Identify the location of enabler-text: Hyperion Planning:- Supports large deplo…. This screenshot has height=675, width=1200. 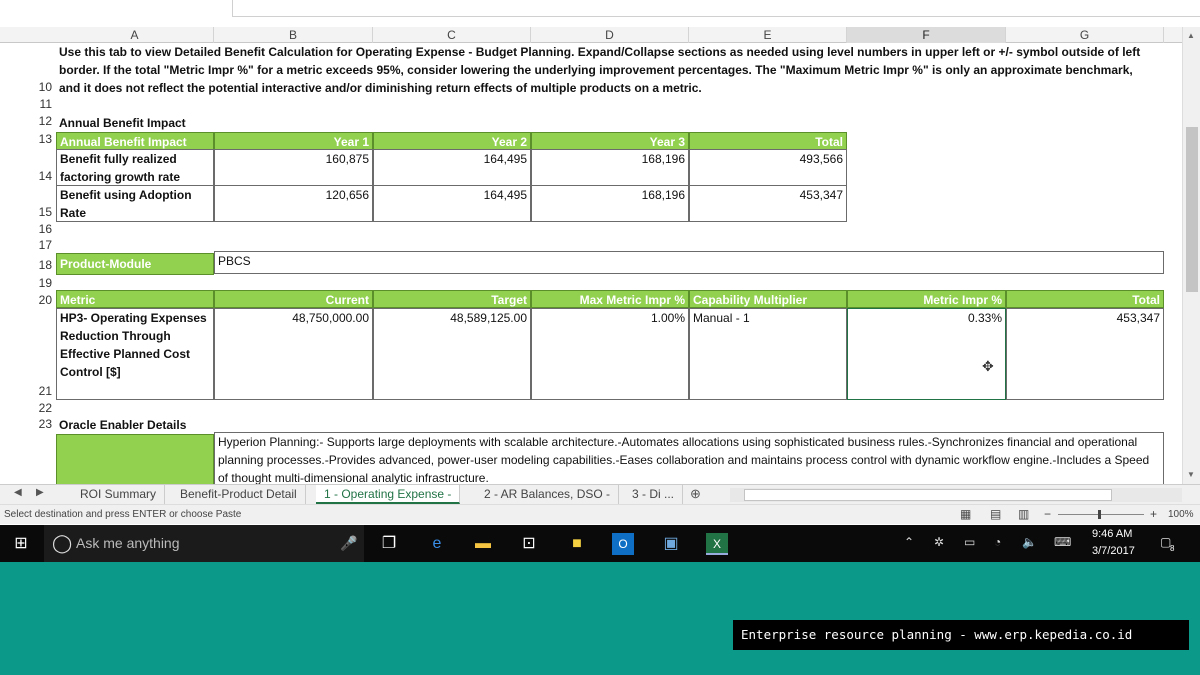
(689, 458).